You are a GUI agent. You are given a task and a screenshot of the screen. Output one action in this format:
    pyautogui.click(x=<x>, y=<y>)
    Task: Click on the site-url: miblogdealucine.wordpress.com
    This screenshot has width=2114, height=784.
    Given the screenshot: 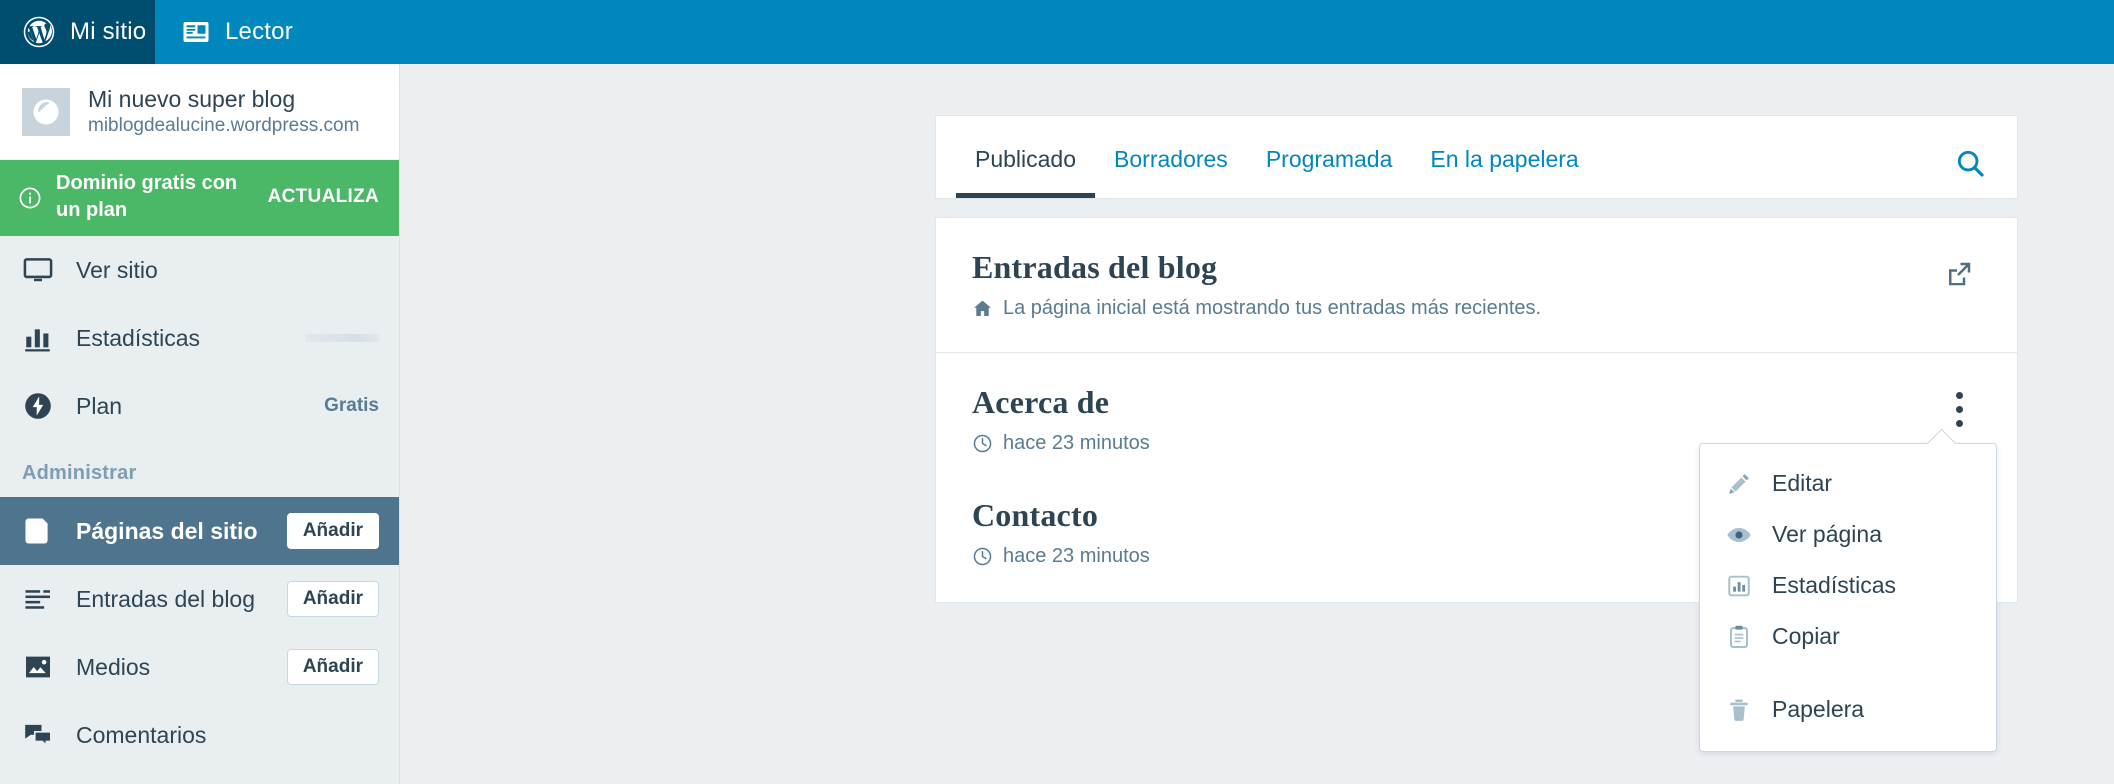 What is the action you would take?
    pyautogui.click(x=224, y=125)
    